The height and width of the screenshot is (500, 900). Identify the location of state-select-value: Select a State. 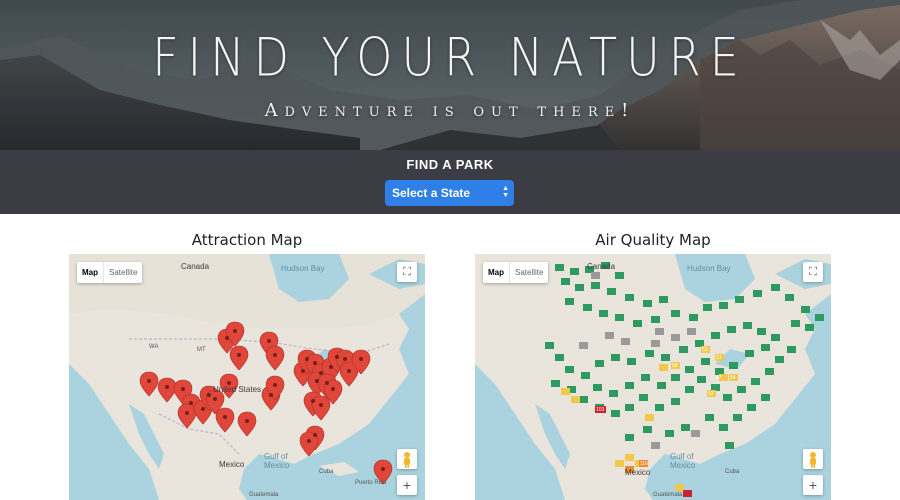
(431, 193).